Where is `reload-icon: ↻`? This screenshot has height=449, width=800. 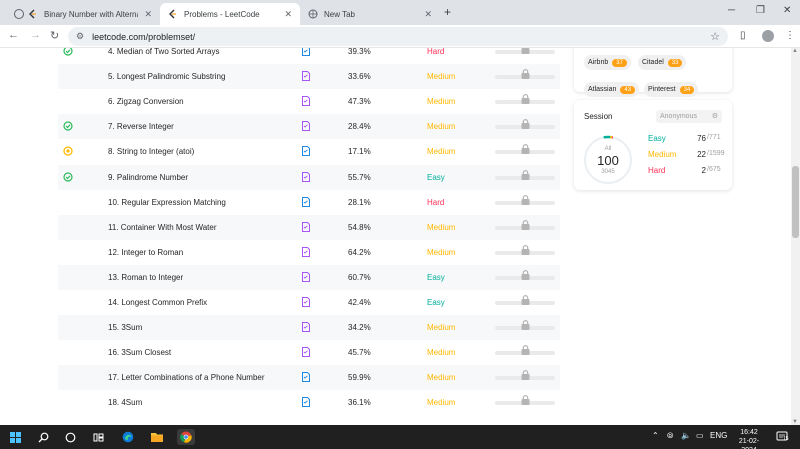
reload-icon: ↻ is located at coordinates (54, 35).